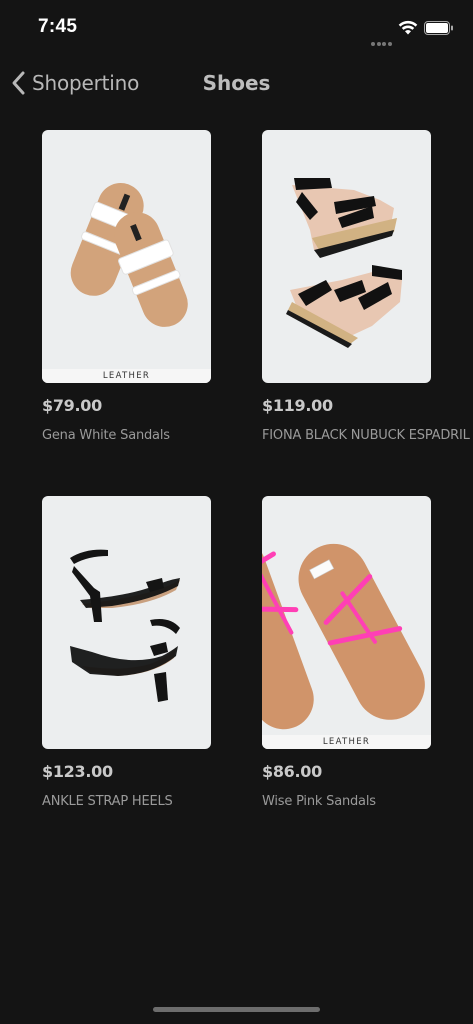 This screenshot has height=1024, width=473. What do you see at coordinates (72, 405) in the screenshot?
I see `product-price: $79.00` at bounding box center [72, 405].